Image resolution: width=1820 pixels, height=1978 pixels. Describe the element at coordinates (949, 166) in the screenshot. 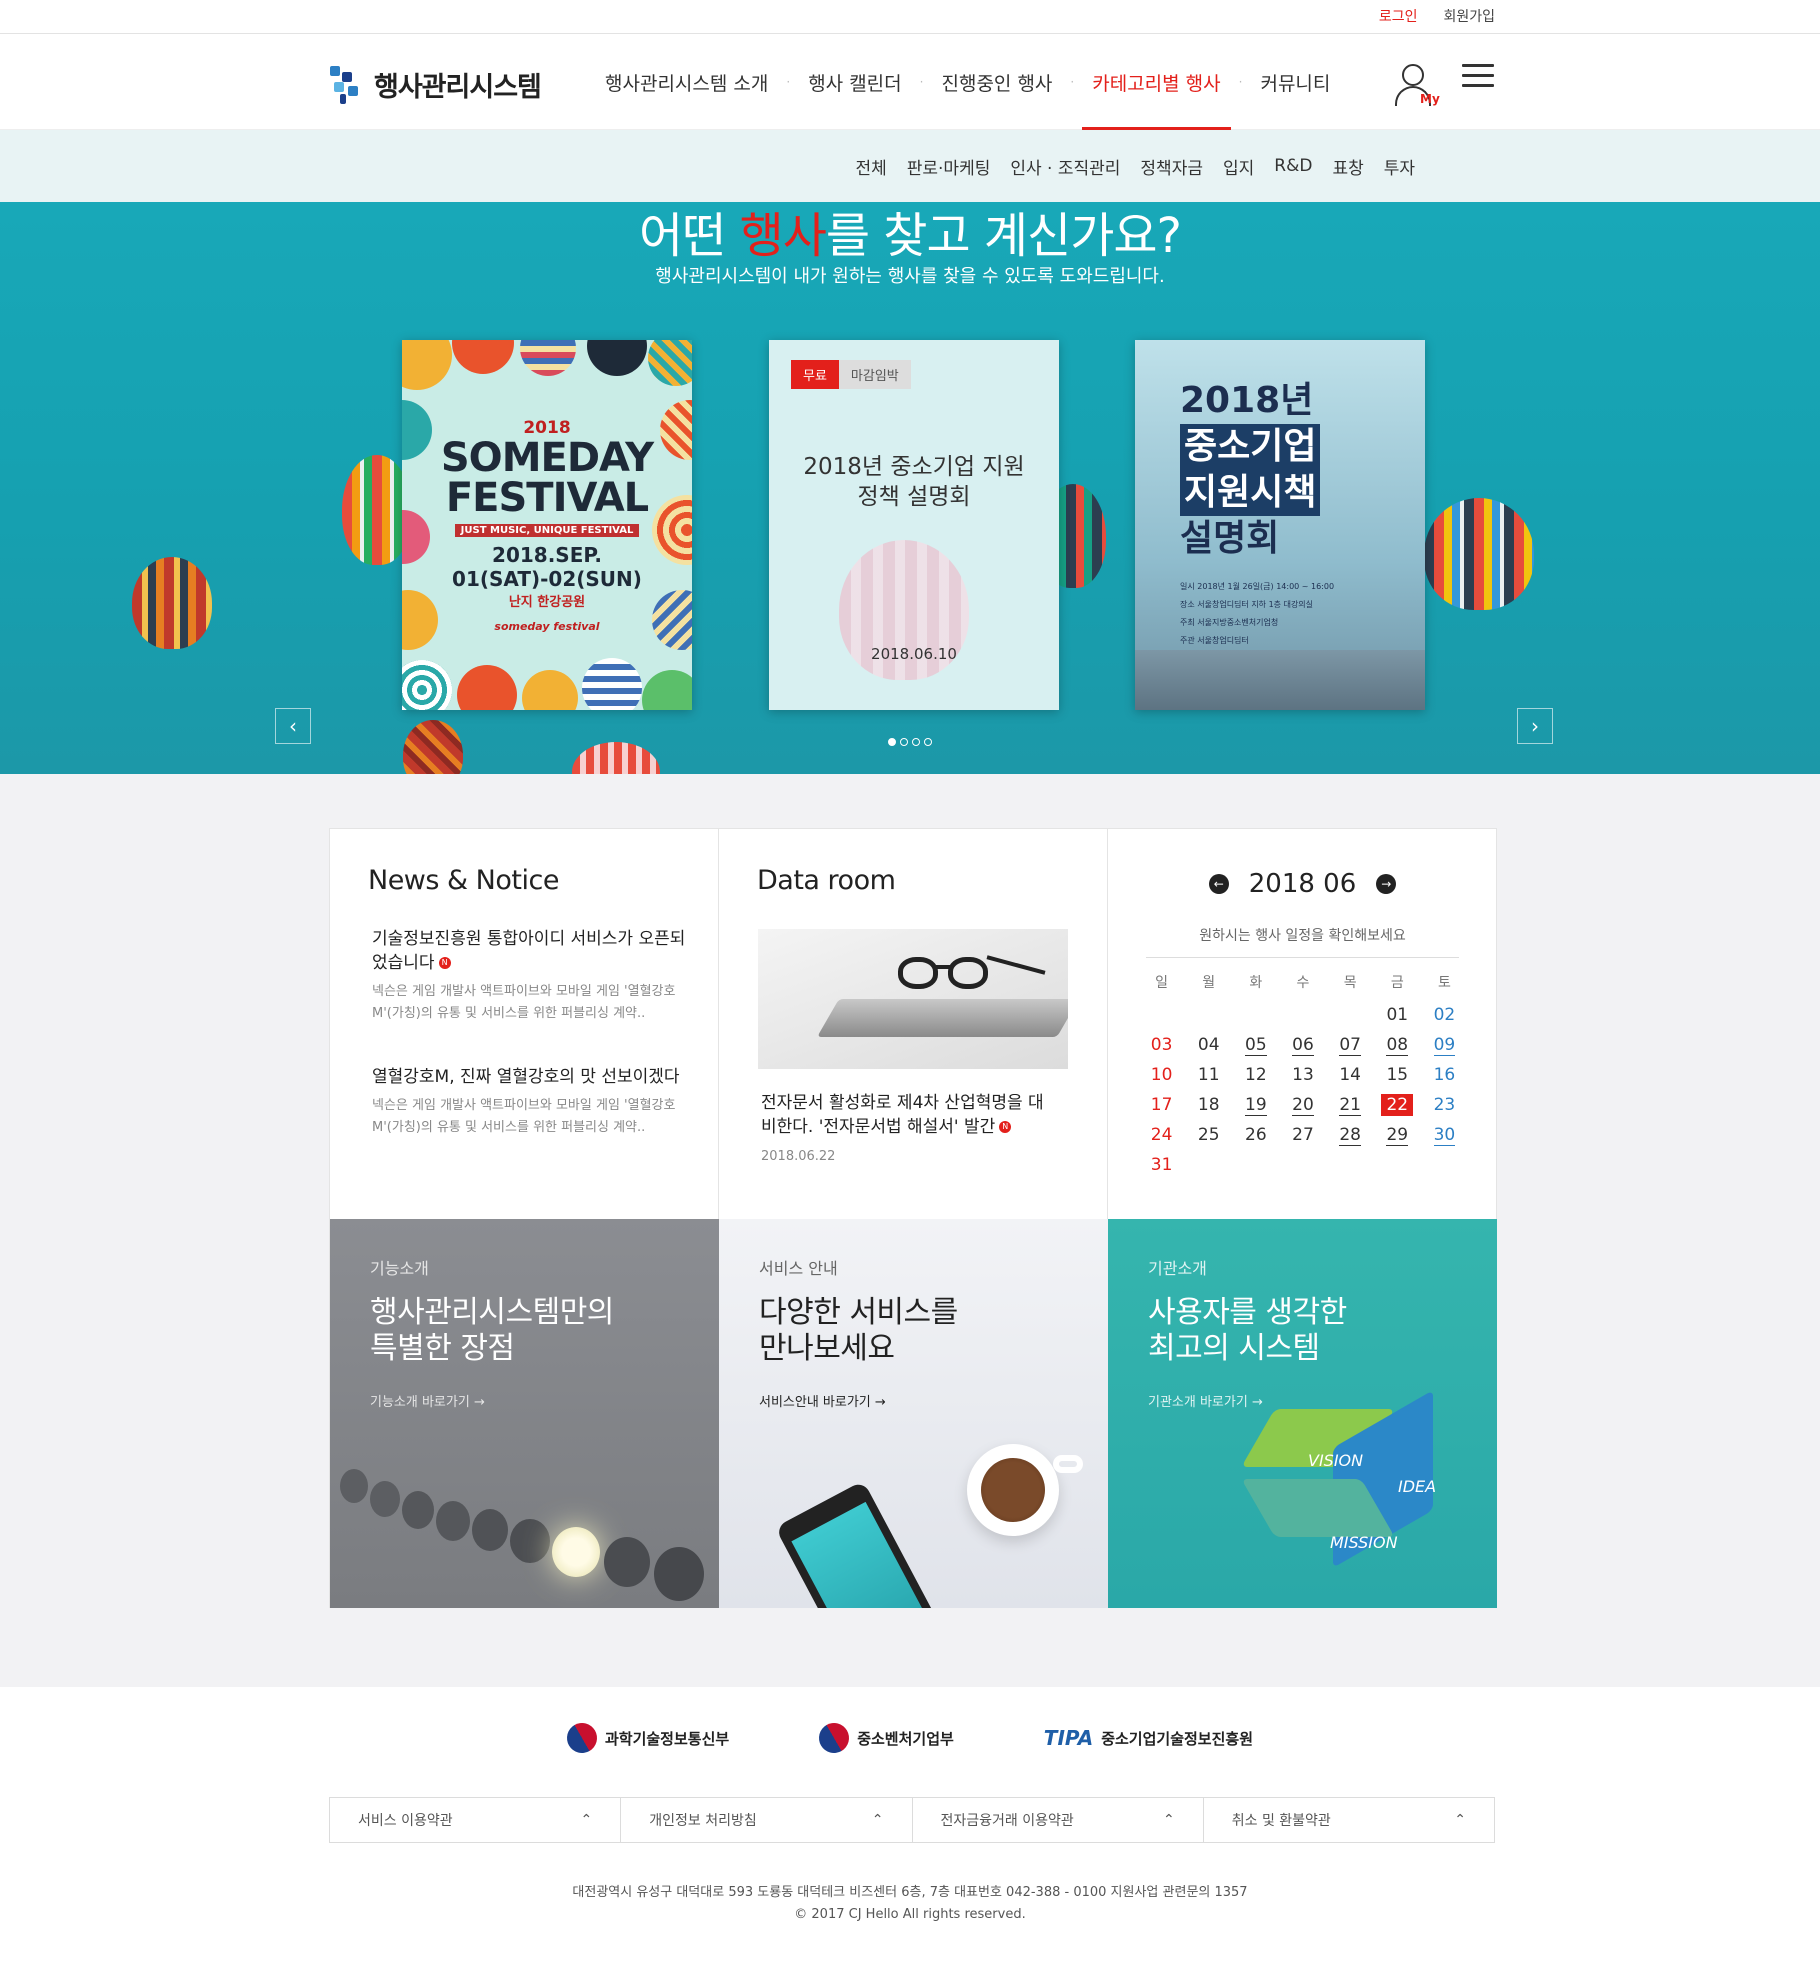

I see `category-marketing: 판로·마케팅` at that location.